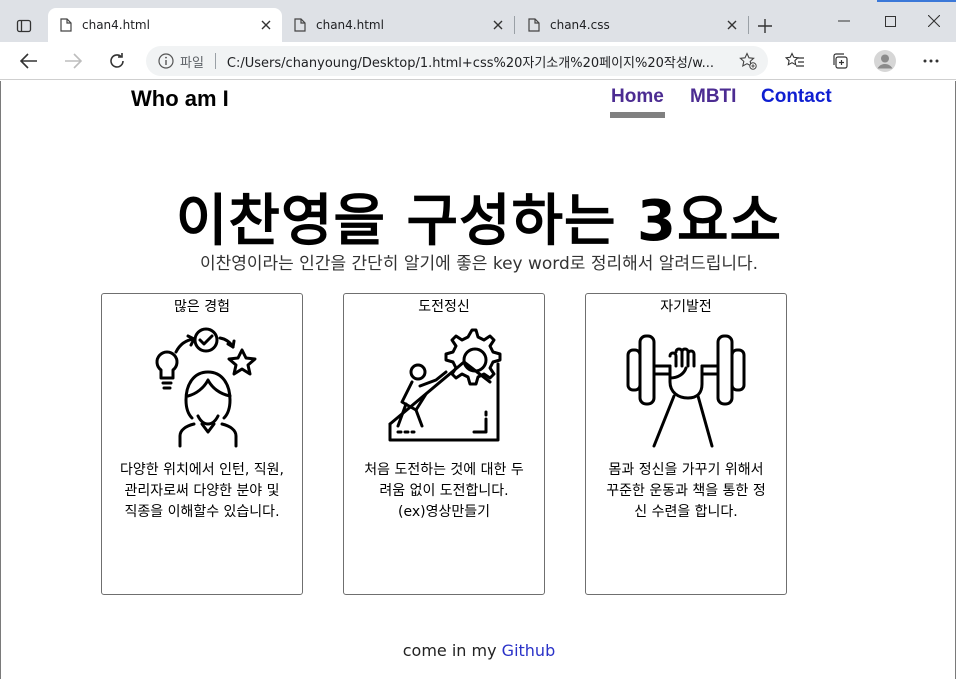  I want to click on minimize-icon, so click(844, 21).